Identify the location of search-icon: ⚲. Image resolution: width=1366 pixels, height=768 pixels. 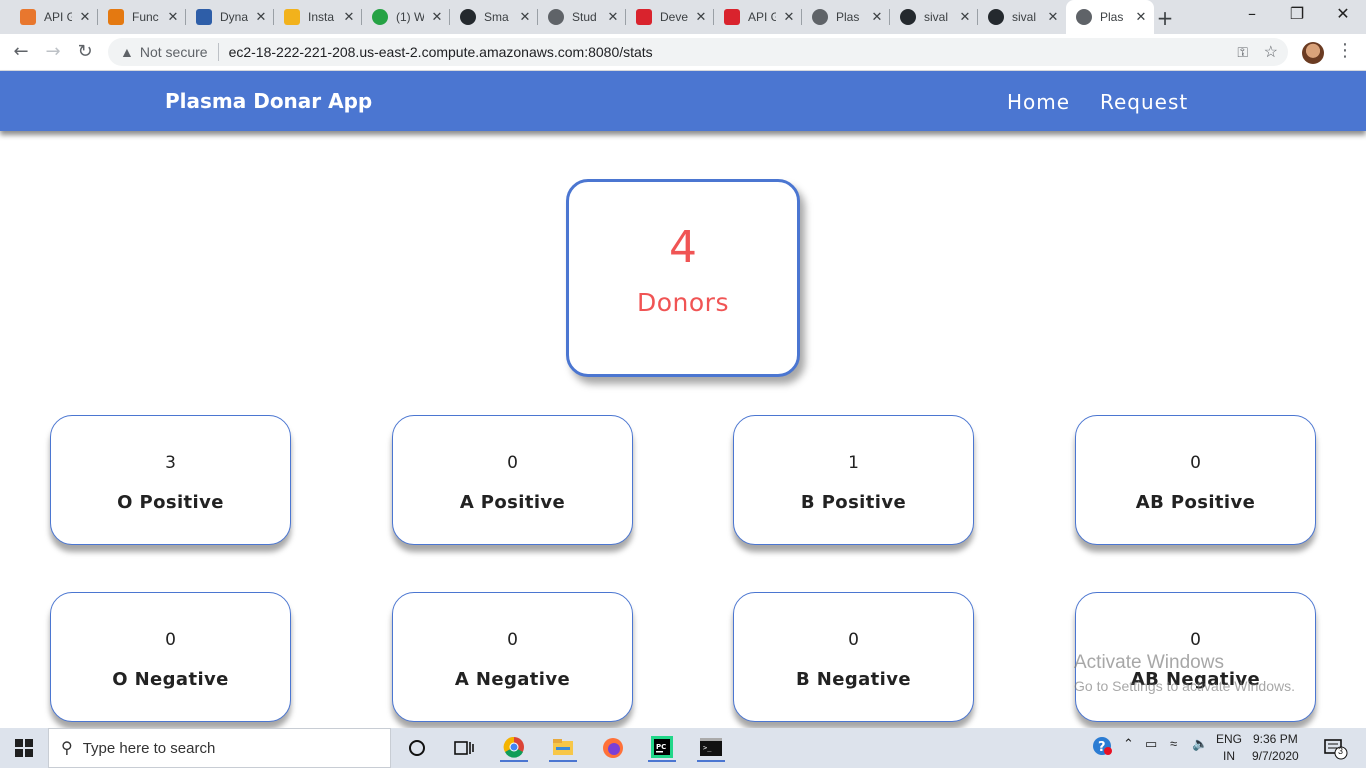
(67, 748).